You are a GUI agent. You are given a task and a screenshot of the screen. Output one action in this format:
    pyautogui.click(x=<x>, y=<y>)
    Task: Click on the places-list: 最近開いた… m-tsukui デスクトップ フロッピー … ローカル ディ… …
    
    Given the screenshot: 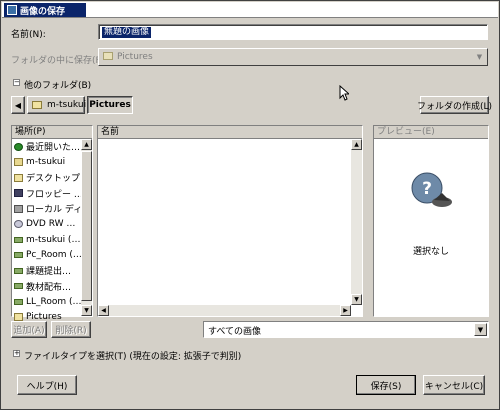 What is the action you would take?
    pyautogui.click(x=46, y=232)
    